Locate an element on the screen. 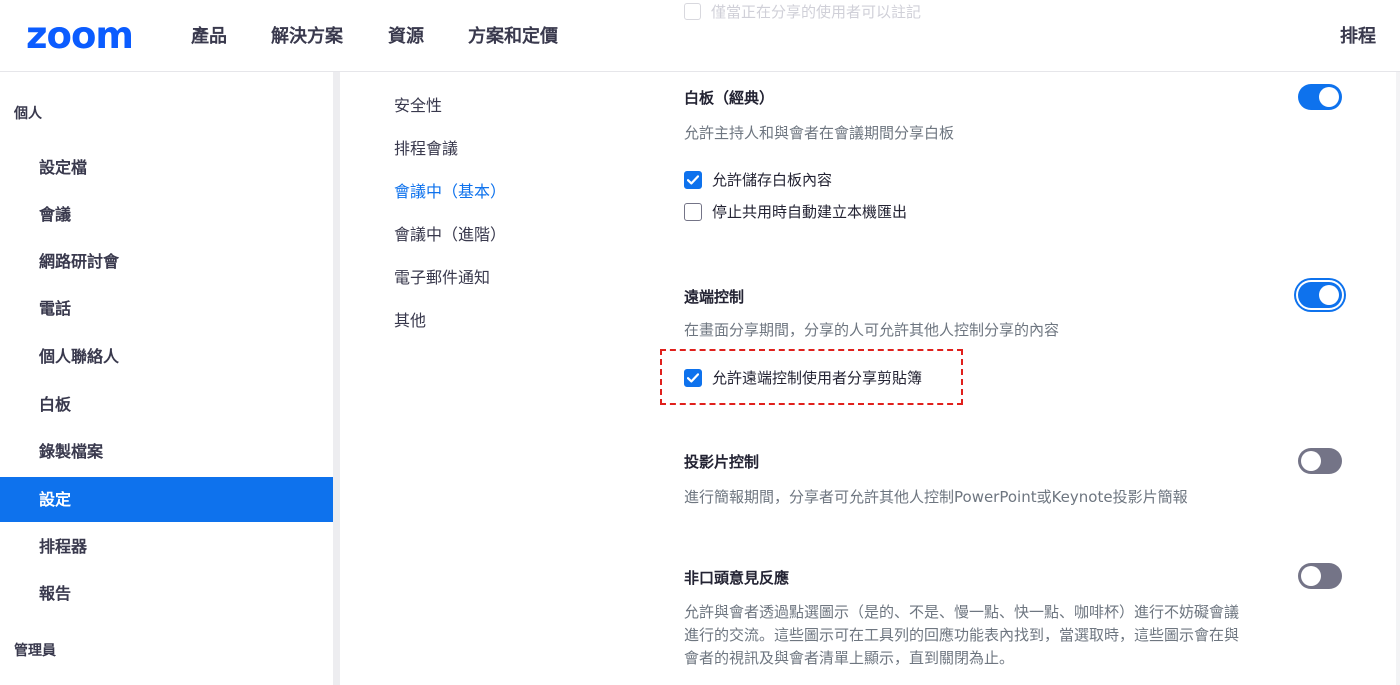  sidebar-item-phone: 電話 is located at coordinates (166, 308).